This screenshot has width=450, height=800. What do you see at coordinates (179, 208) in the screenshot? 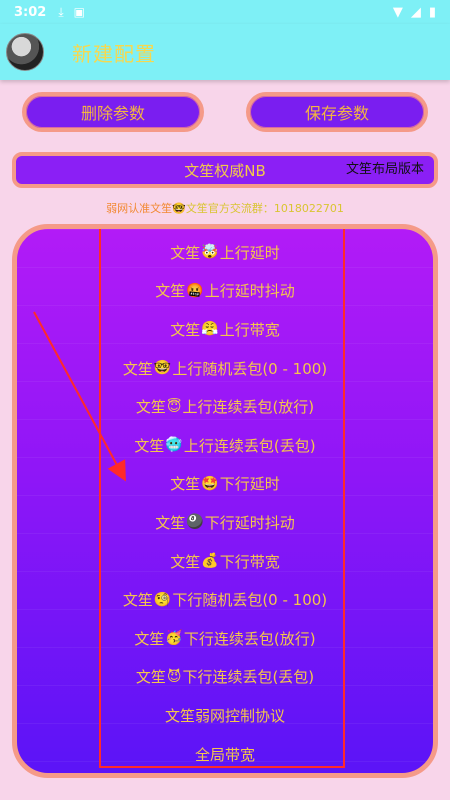
I see `notice-emoji: 🤓` at bounding box center [179, 208].